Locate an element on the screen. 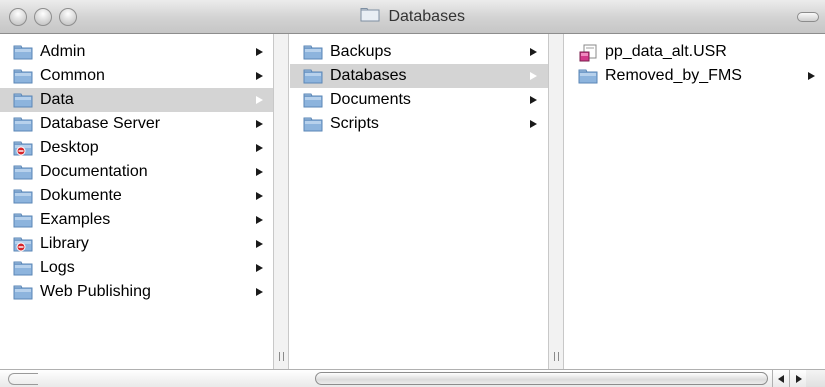 The width and height of the screenshot is (825, 387). horizontal-scrollbar is located at coordinates (412, 378).